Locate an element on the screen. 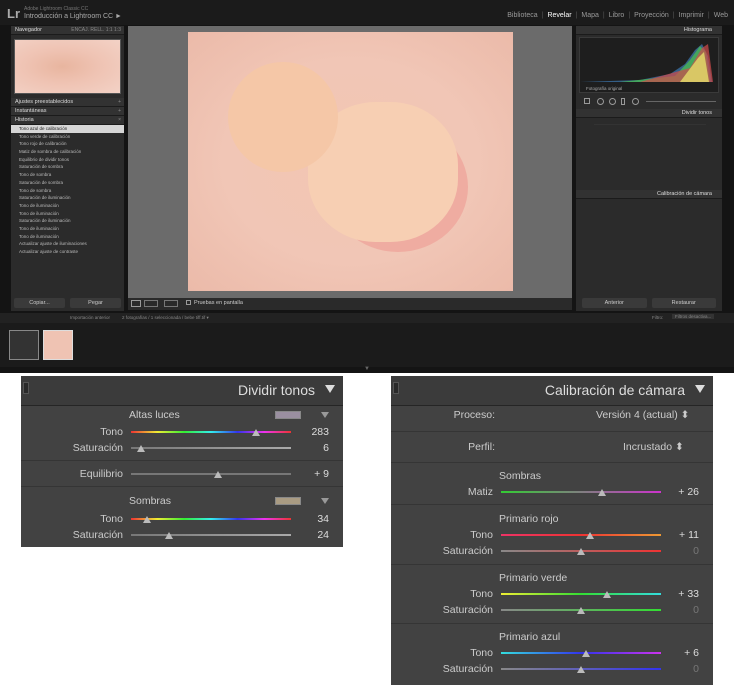 The image size is (734, 691). red-hue-value: + 11 is located at coordinates (684, 535).